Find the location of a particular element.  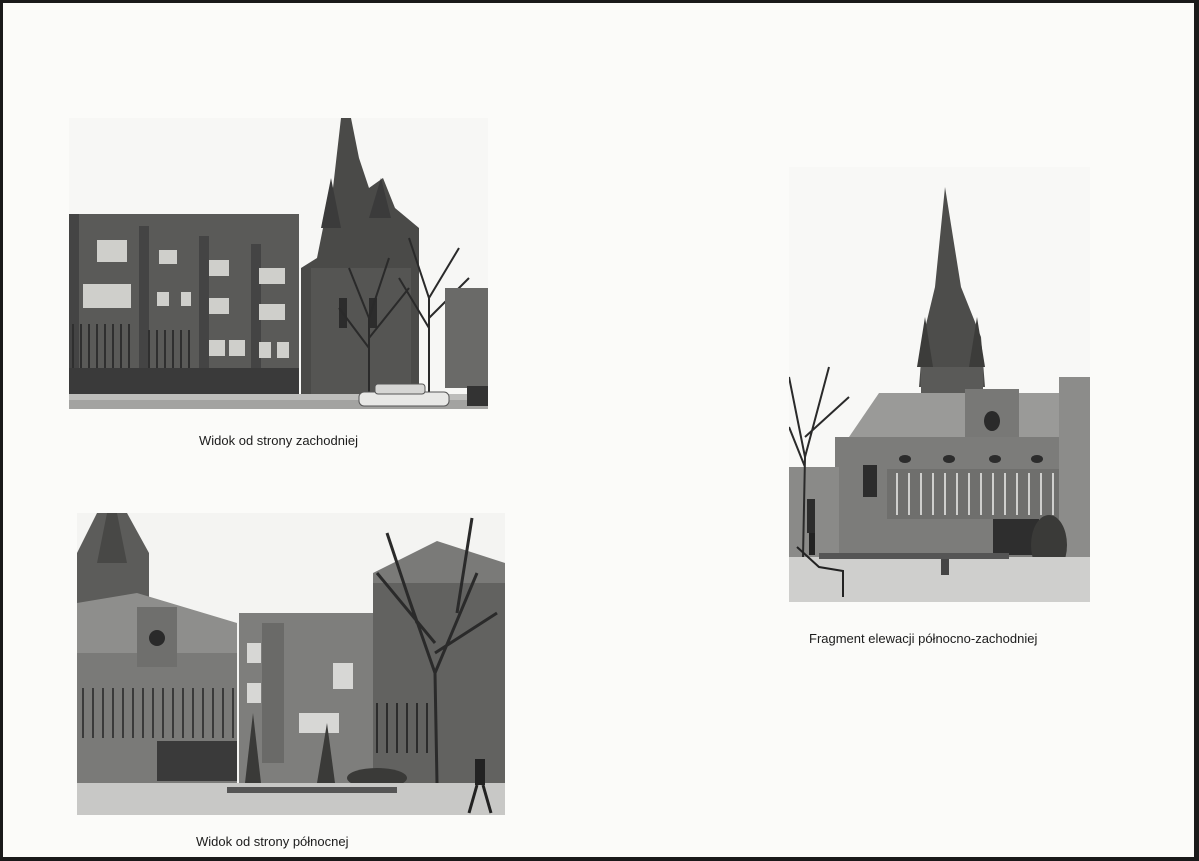

photo-northwest-fragment is located at coordinates (939, 384).